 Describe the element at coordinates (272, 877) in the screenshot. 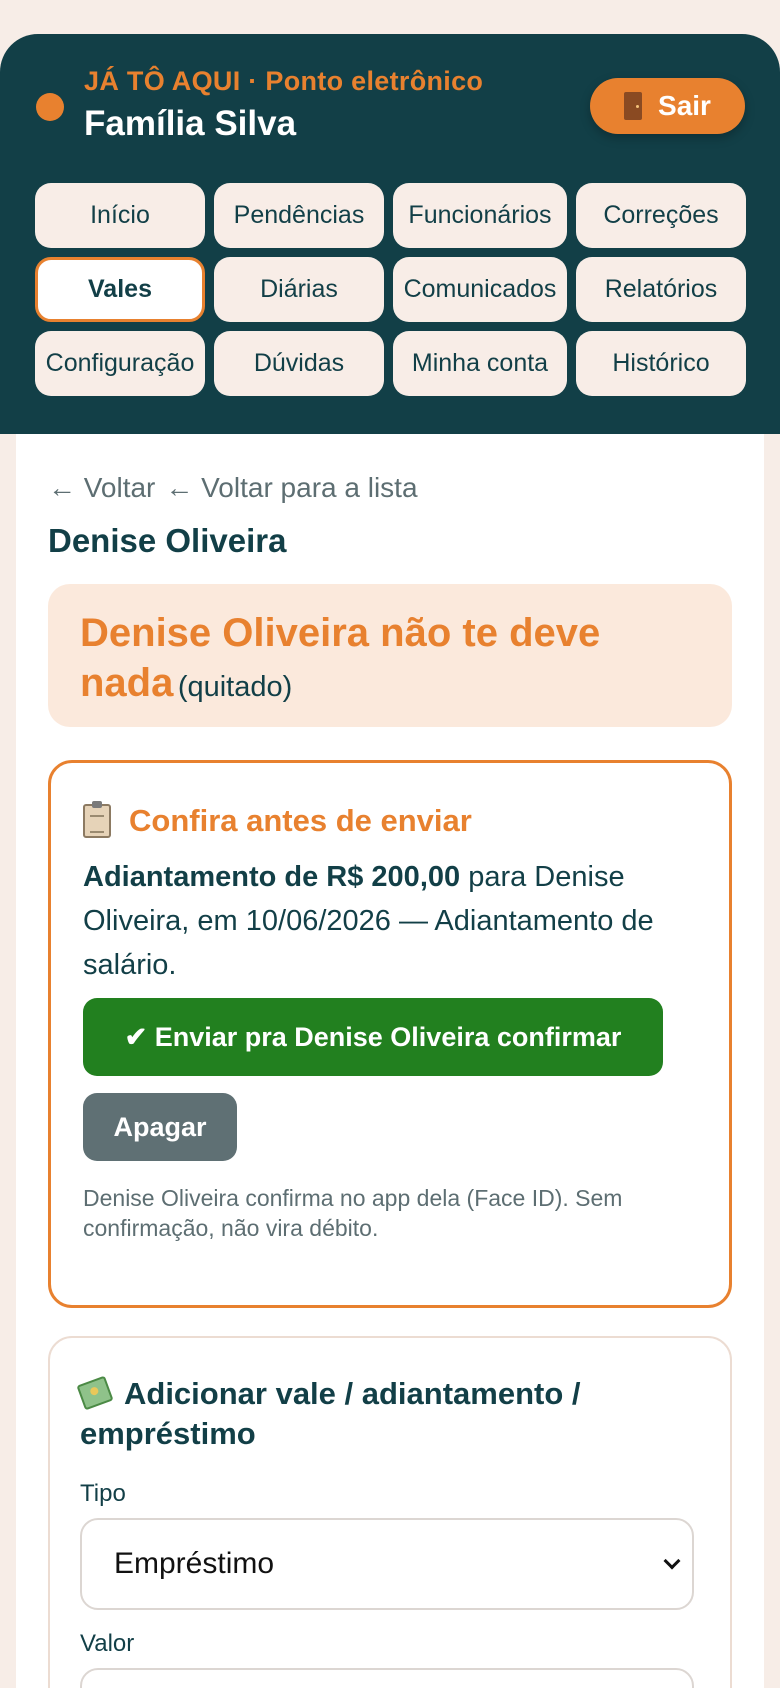

I see `confirm-summary-amount: Adiantamento de R$ 200,00` at that location.